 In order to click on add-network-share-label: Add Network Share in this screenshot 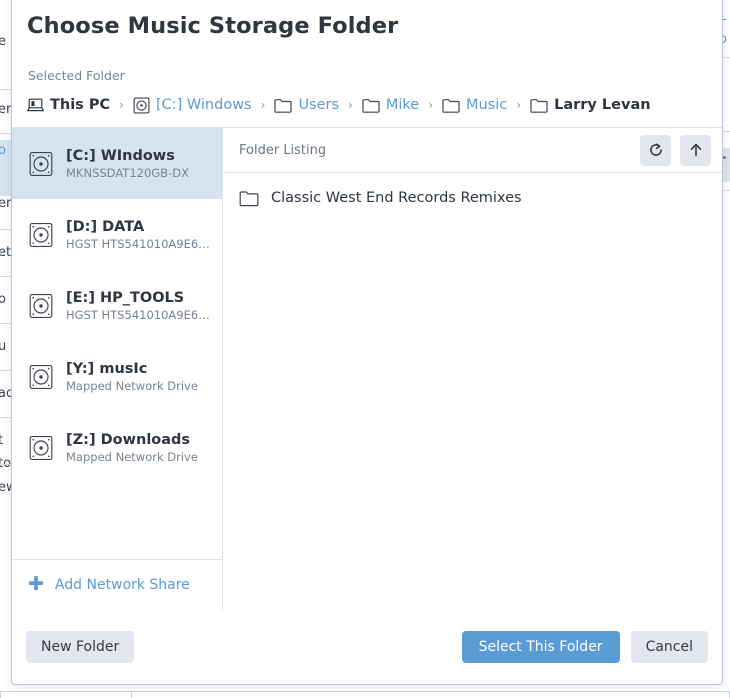, I will do `click(122, 585)`.